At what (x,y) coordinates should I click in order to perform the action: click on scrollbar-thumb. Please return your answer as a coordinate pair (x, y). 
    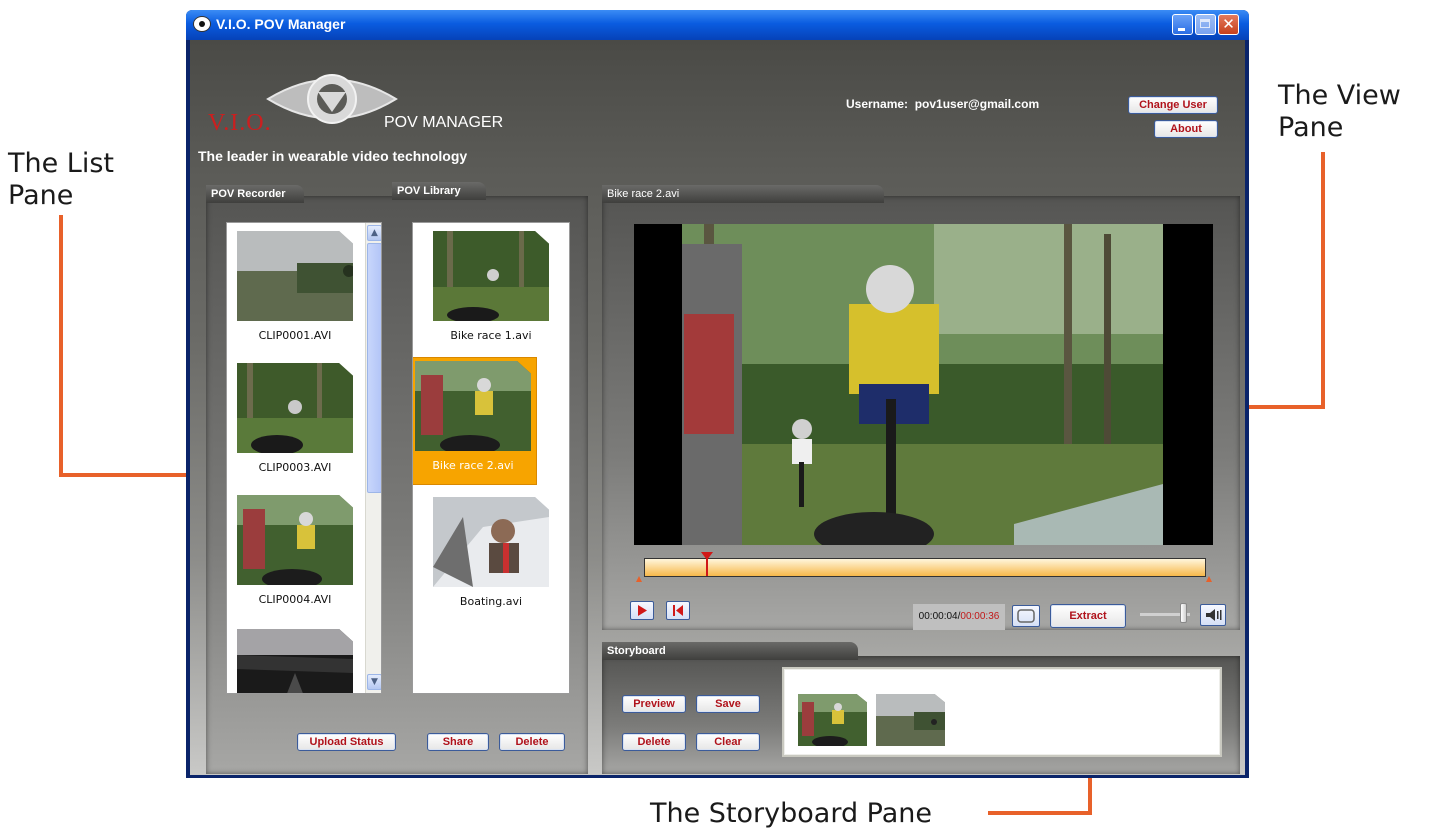
    Looking at the image, I should click on (374, 368).